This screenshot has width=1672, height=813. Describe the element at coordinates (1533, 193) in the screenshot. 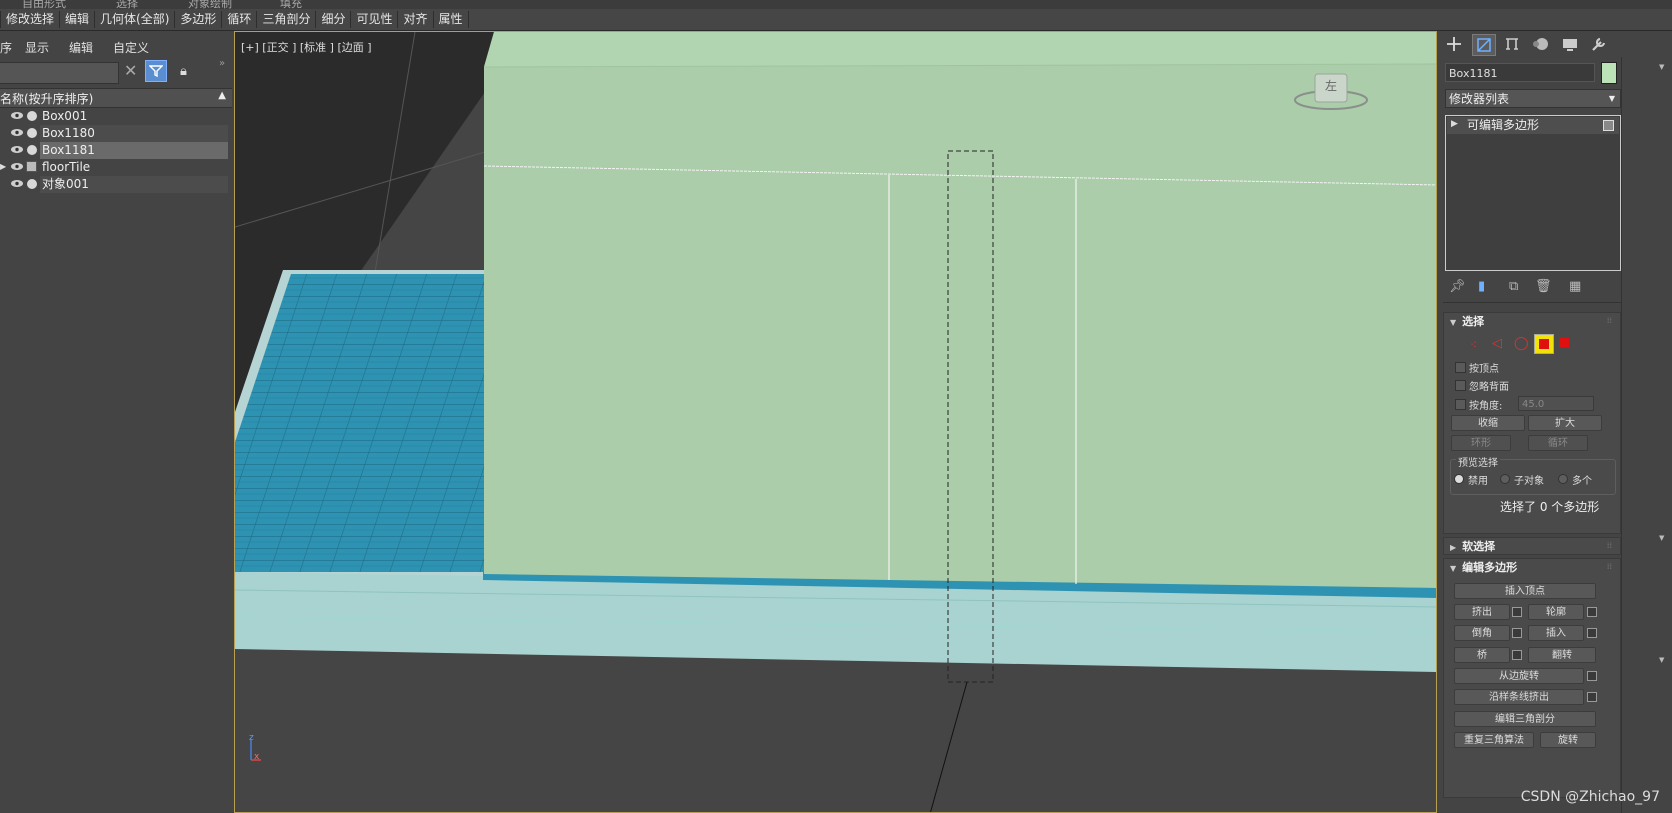

I see `modifier-stack: ▶ 可编辑多边形` at that location.